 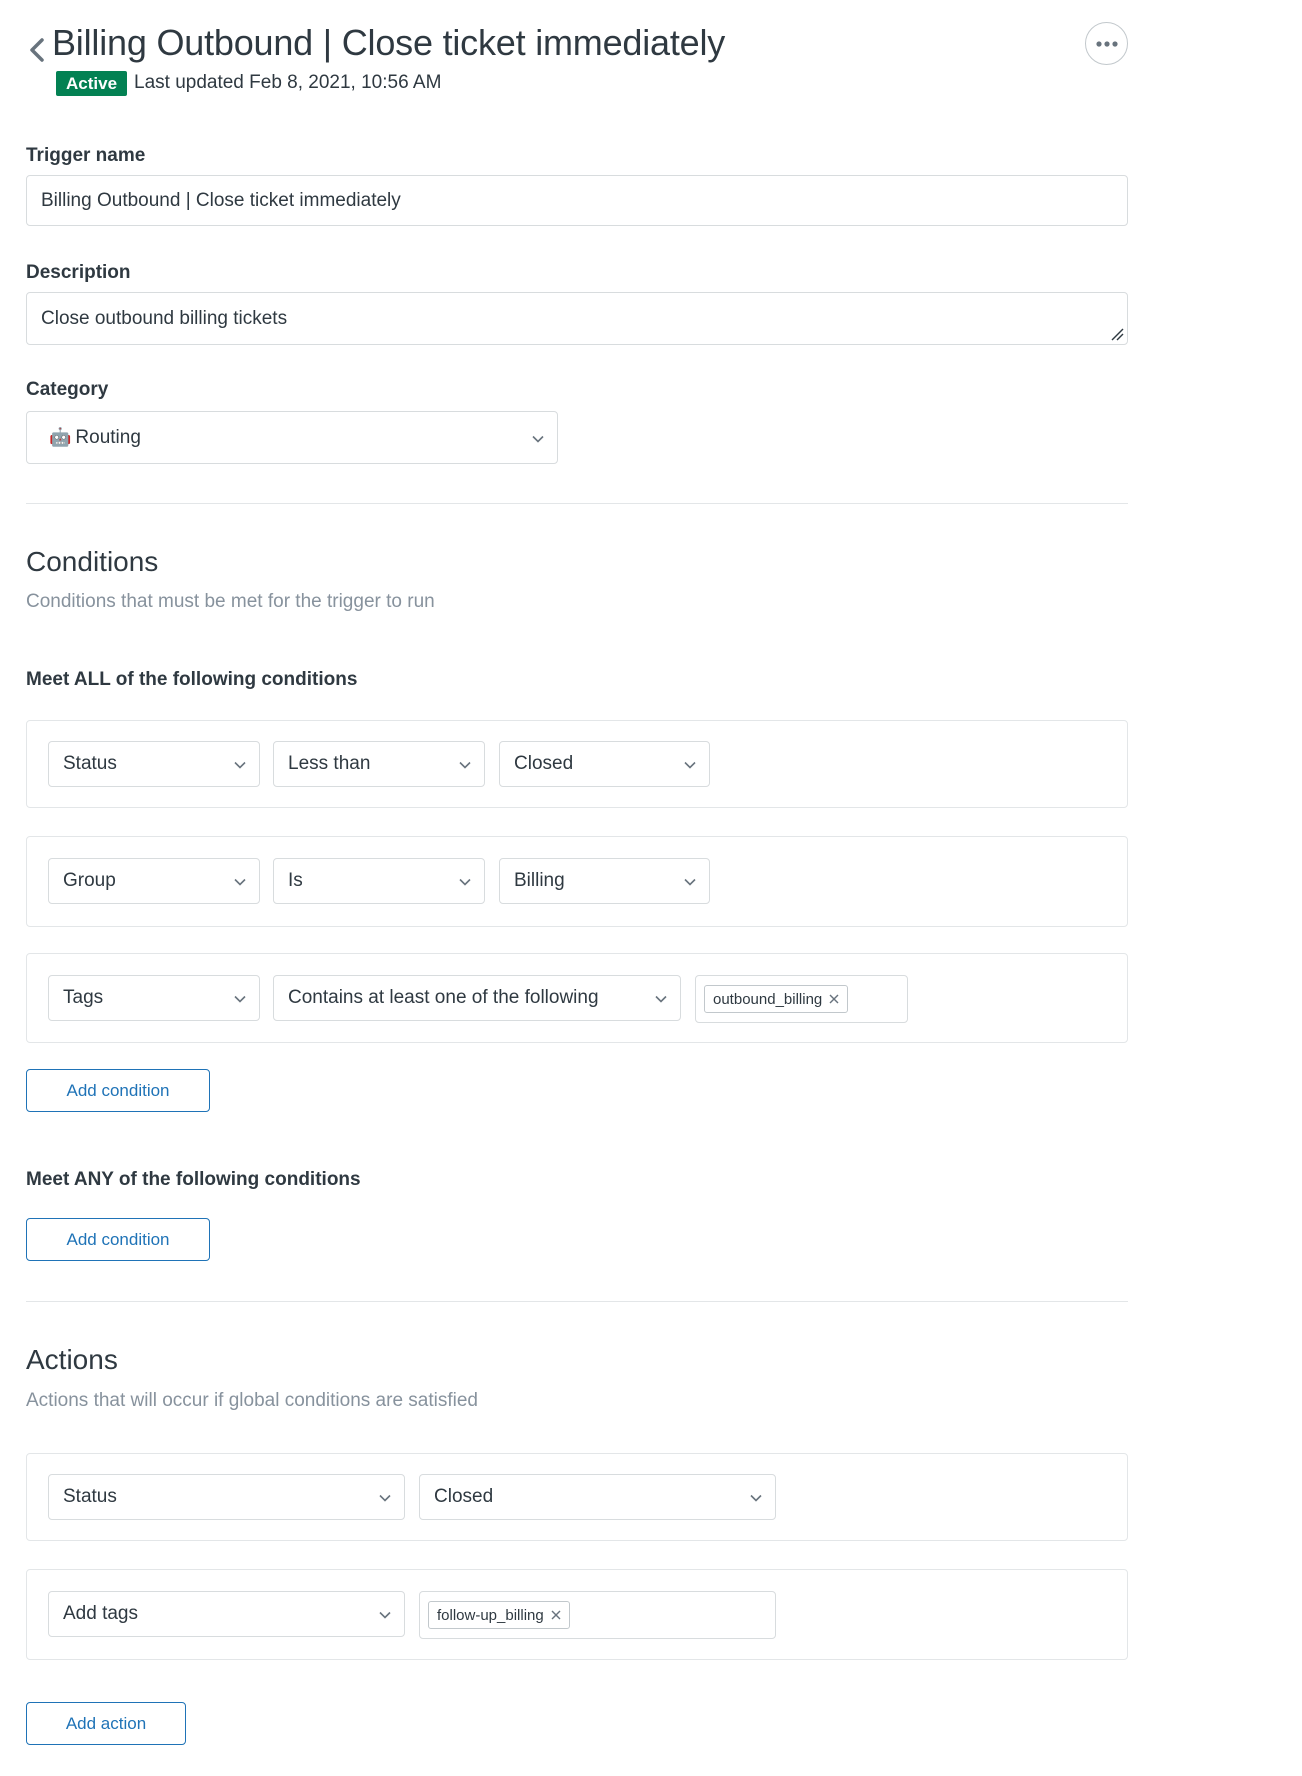 What do you see at coordinates (118, 1090) in the screenshot?
I see `add-all-condition-button: Add condition` at bounding box center [118, 1090].